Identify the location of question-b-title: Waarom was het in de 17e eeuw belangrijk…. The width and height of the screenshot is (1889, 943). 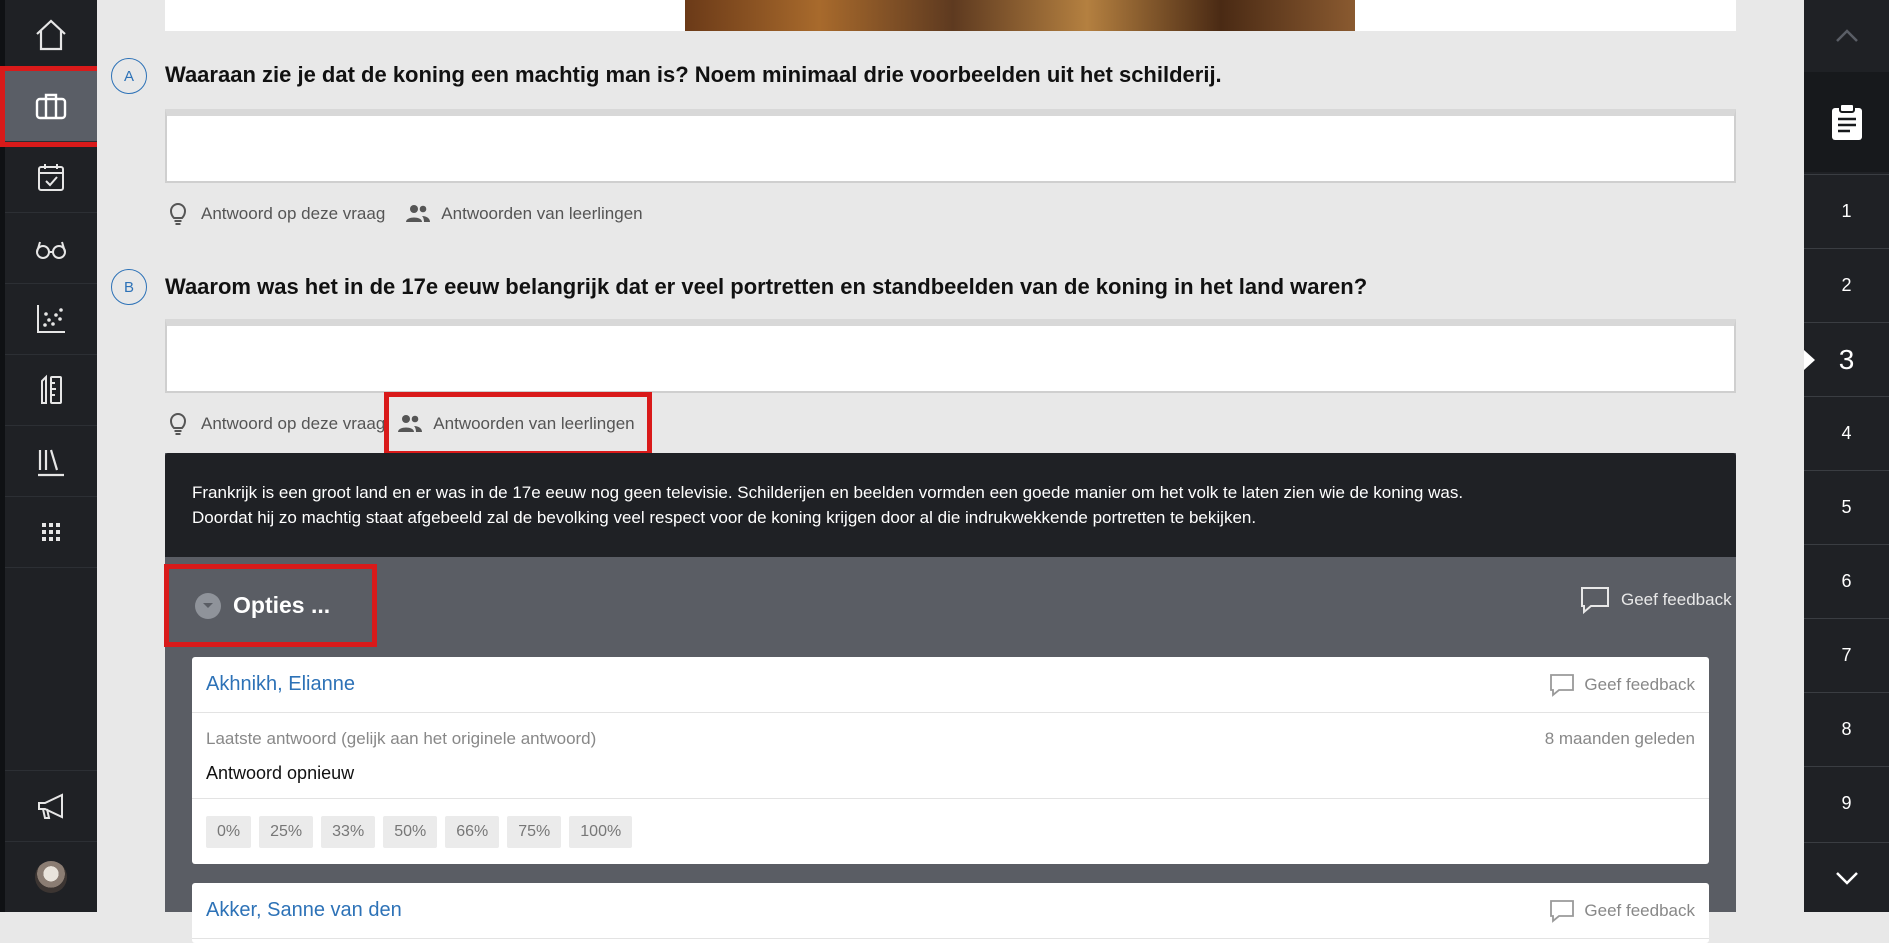
(766, 286).